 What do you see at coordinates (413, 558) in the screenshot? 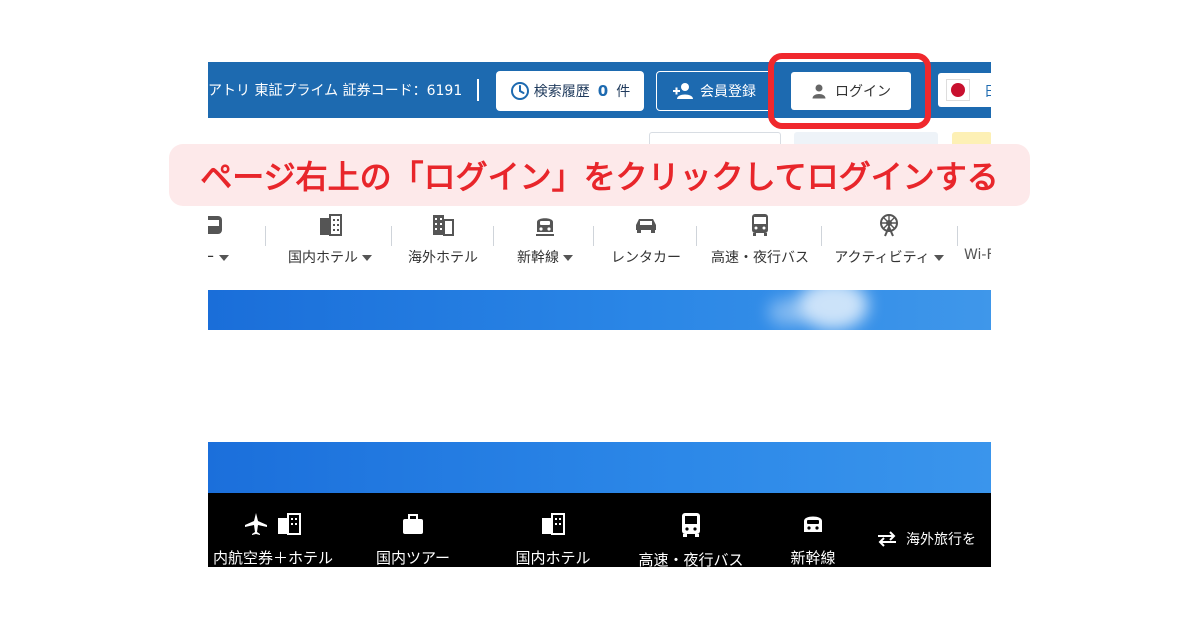
I see `bottom-item-label: 国内ツアー` at bounding box center [413, 558].